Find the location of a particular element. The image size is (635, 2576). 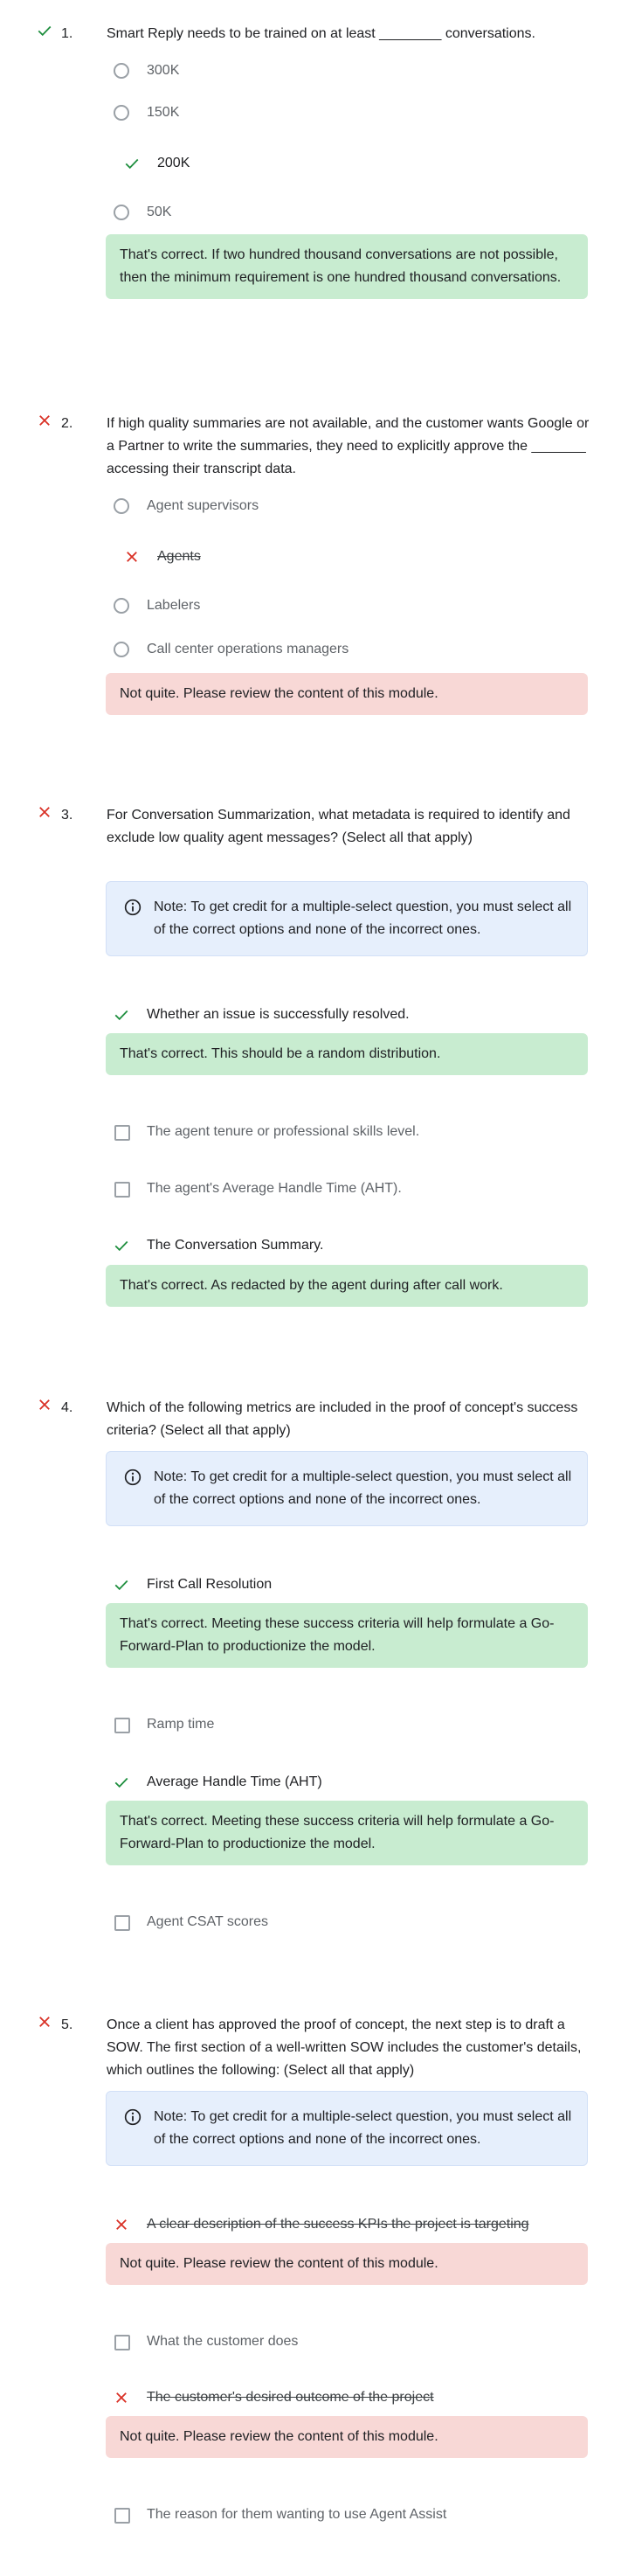

option-conversation-summary: The Conversation Summary. is located at coordinates (358, 1245).